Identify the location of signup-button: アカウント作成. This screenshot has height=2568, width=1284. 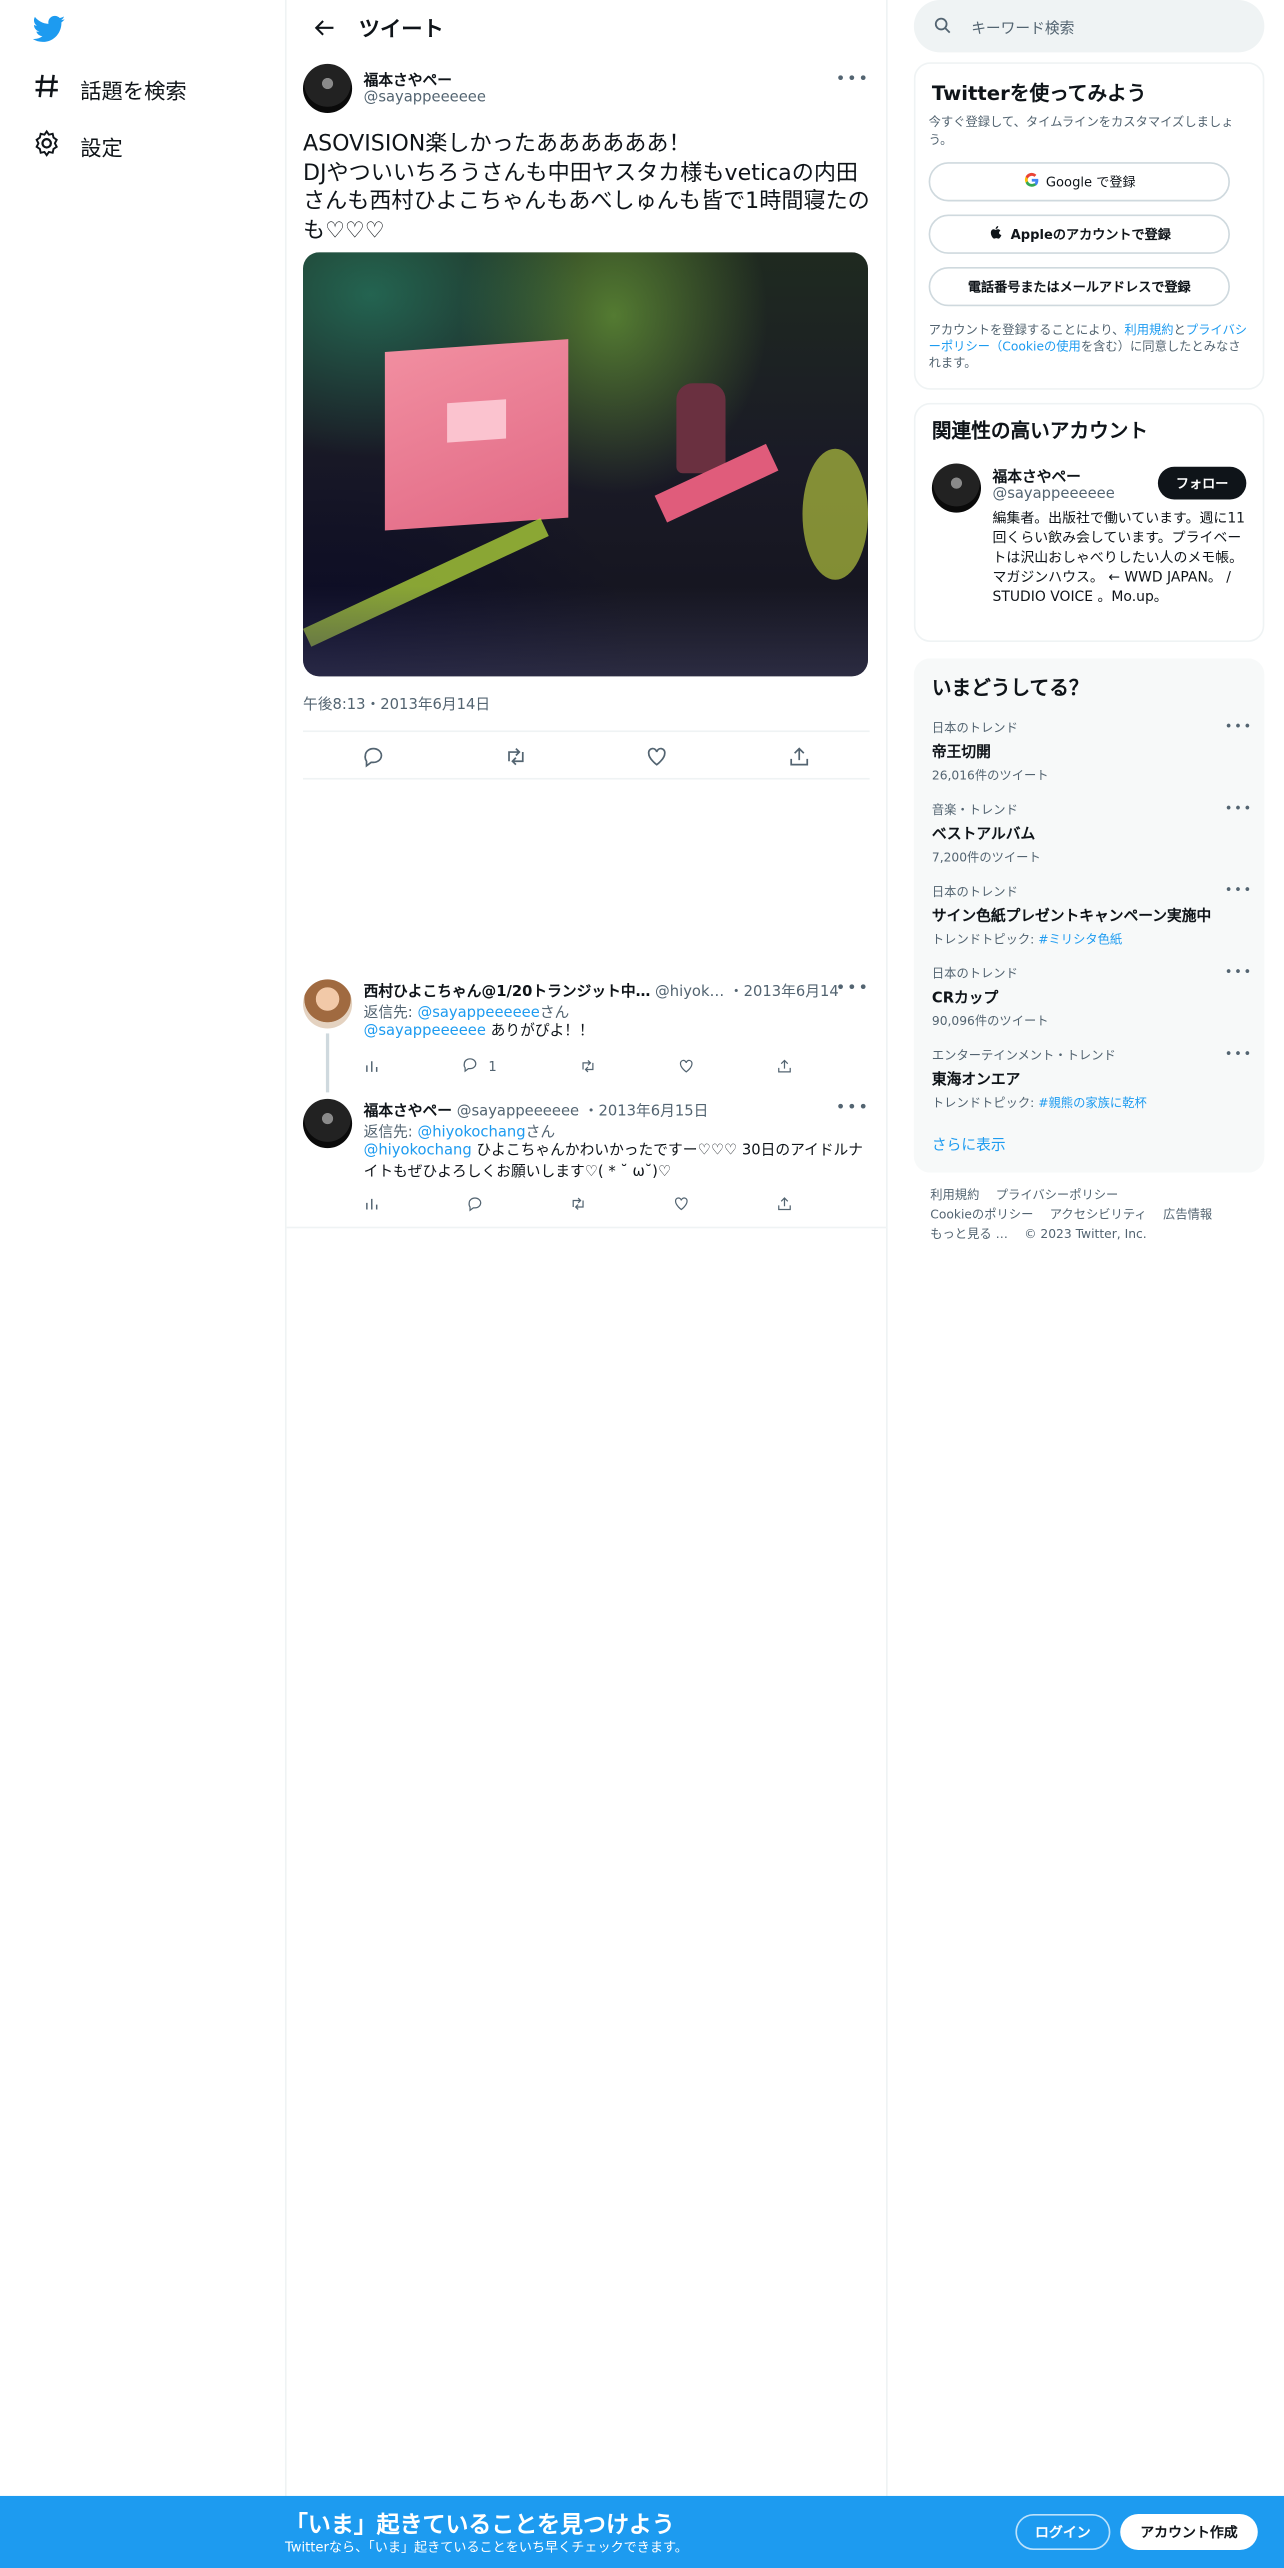
(1189, 2531).